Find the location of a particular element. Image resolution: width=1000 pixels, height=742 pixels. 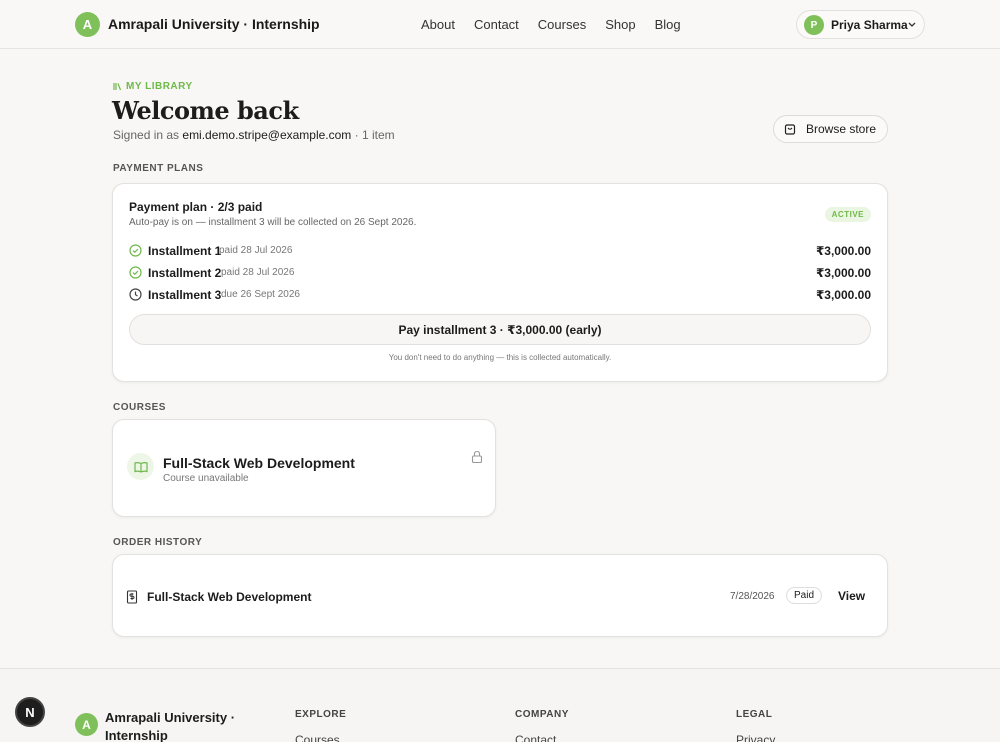

installment-date: due 26 Sept 2026 is located at coordinates (260, 294).